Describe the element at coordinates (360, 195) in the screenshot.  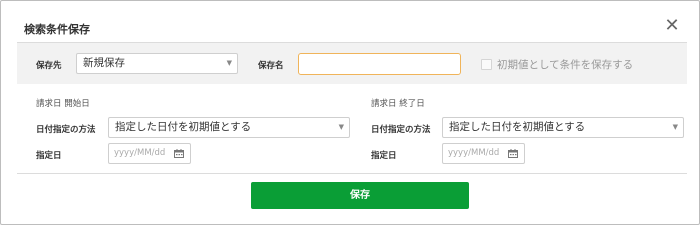
I see `save-button: 保存` at that location.